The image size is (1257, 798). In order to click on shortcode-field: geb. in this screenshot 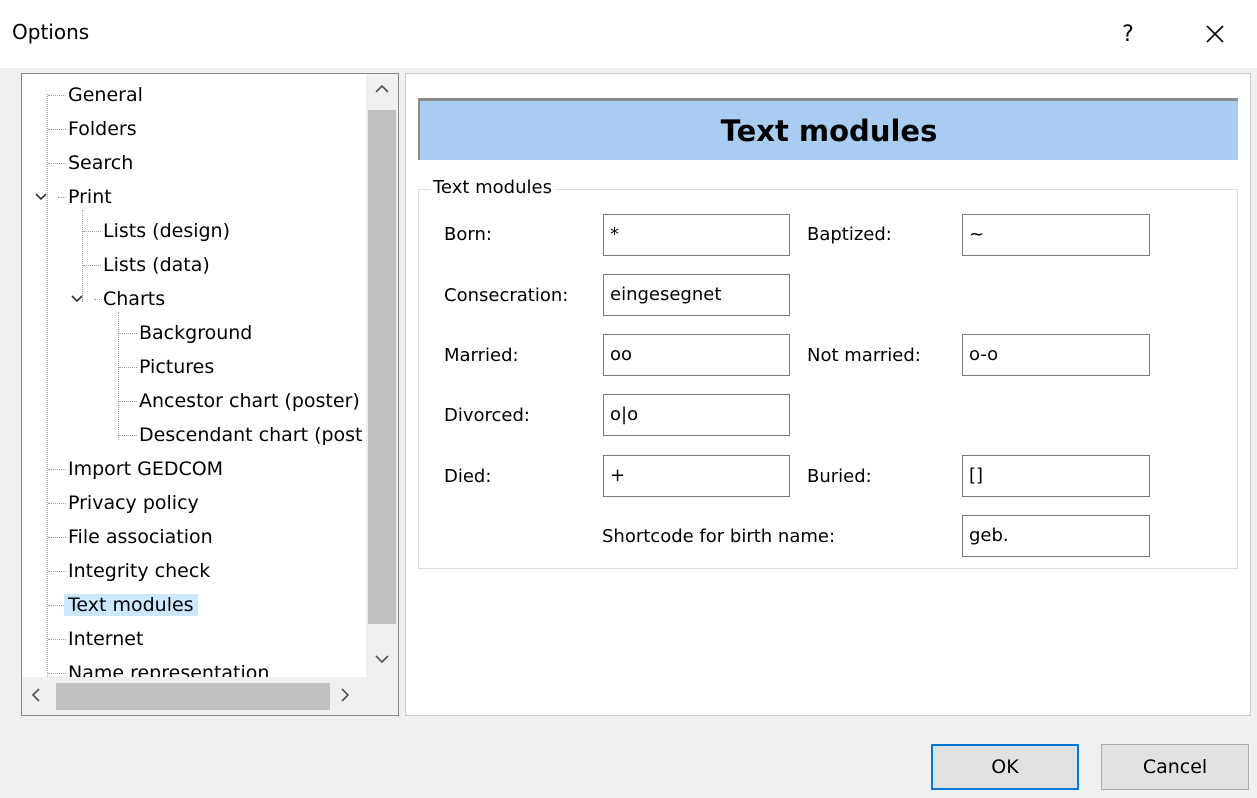, I will do `click(1056, 536)`.